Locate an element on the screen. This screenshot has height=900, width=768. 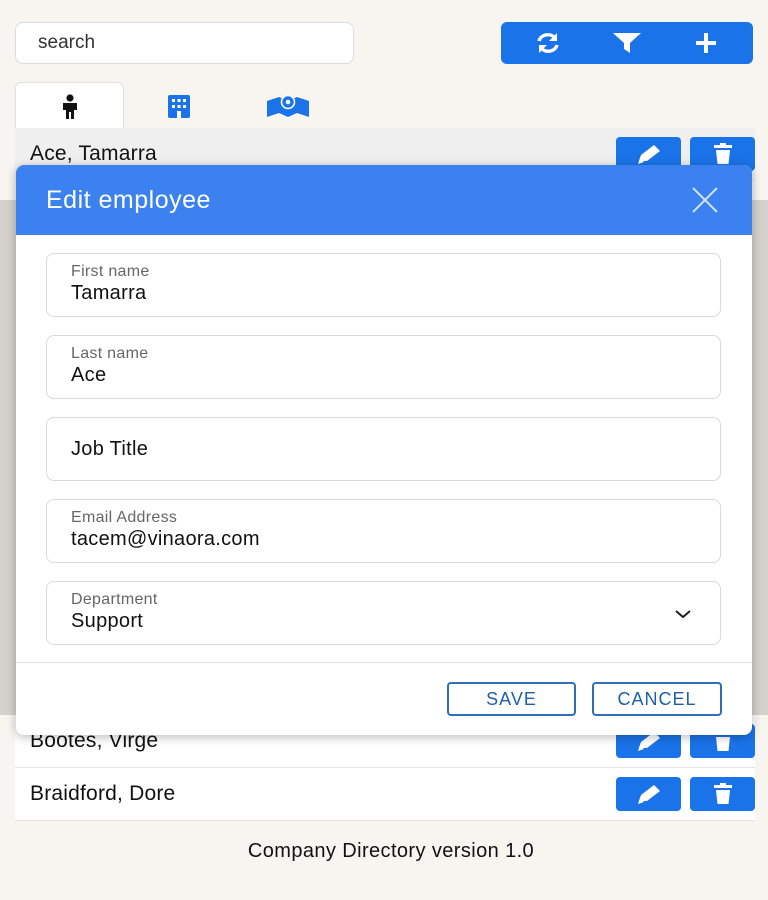
first-name-field: First name Tamarra is located at coordinates (383, 285).